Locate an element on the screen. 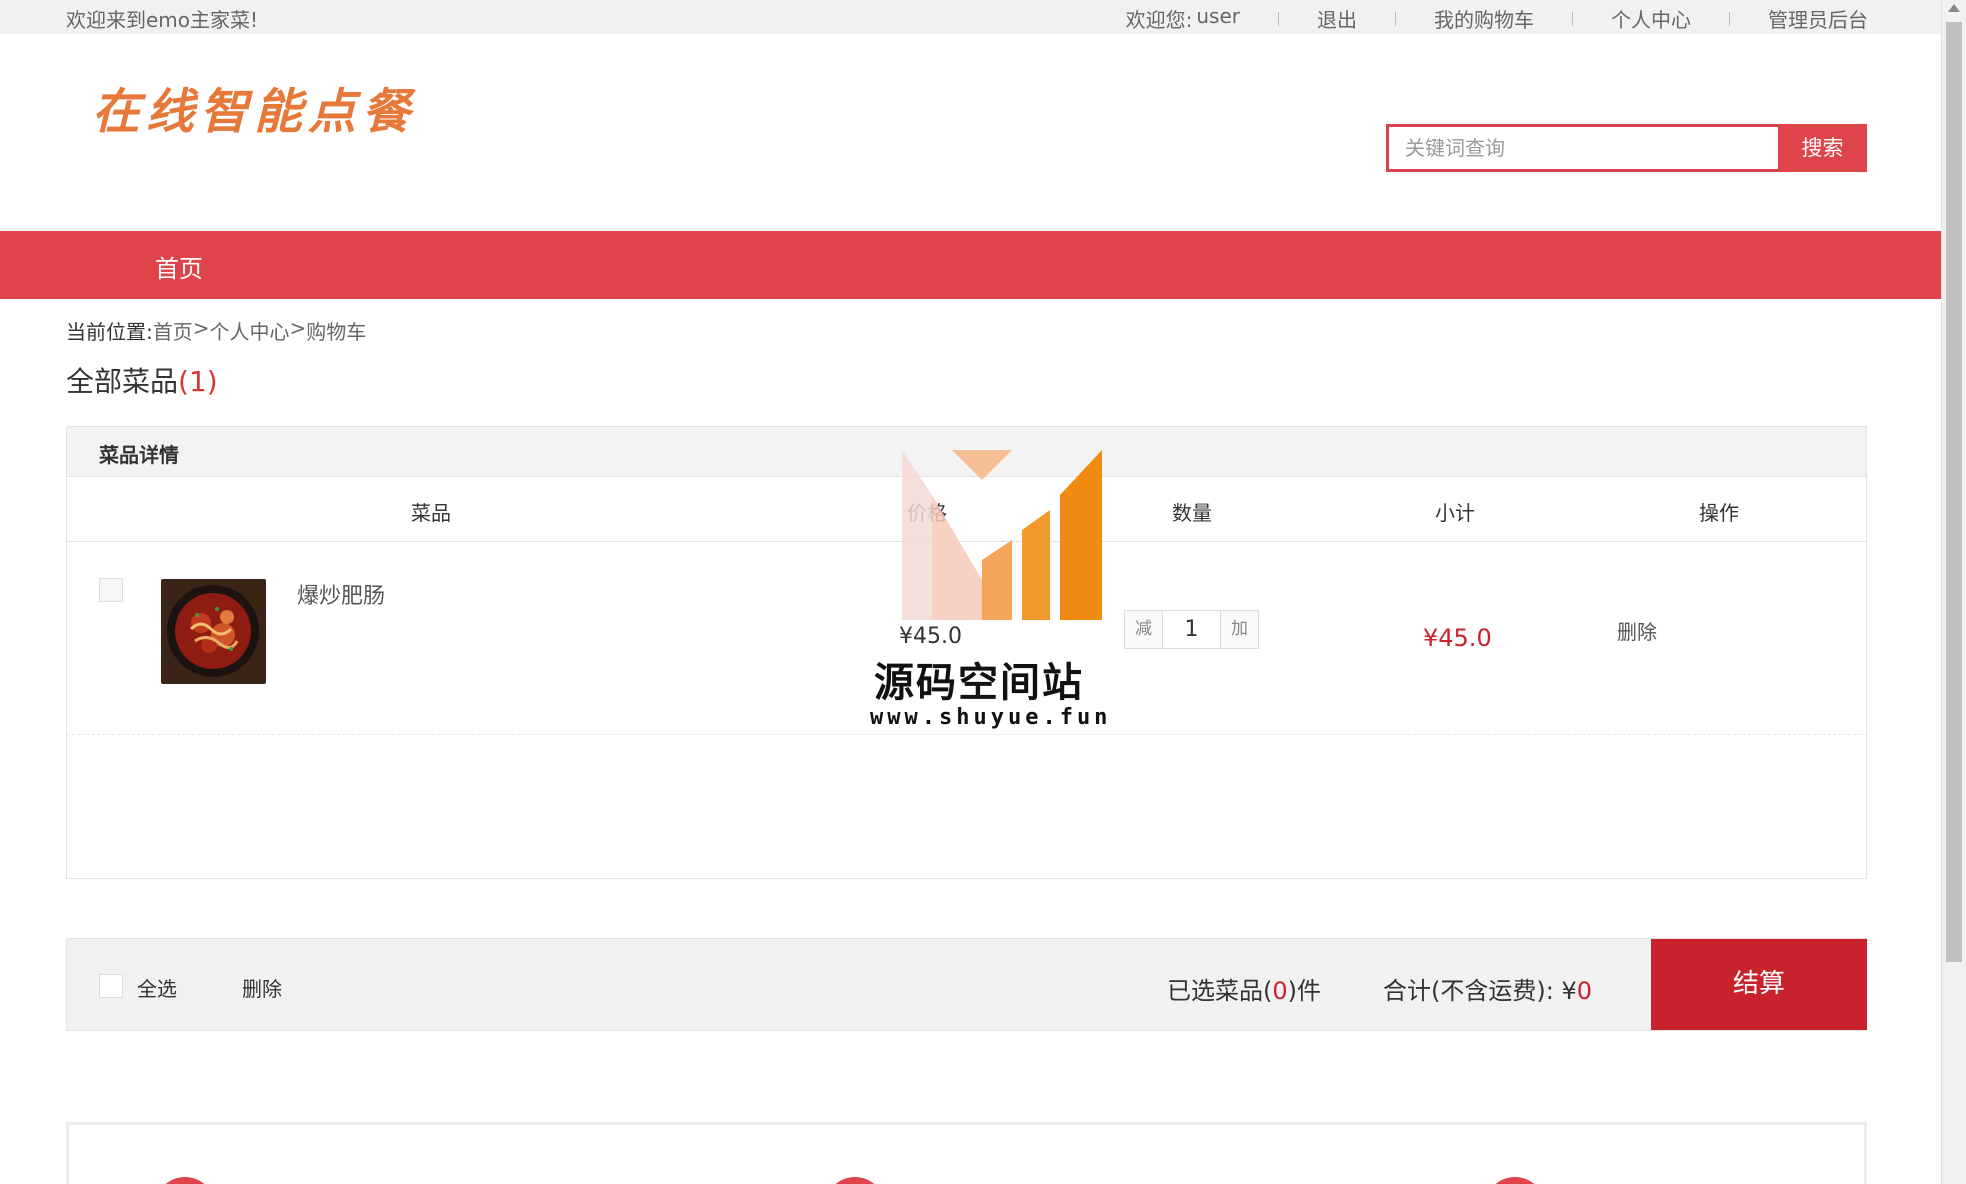 This screenshot has width=1966, height=1184. cart-table-header: 菜品详情 is located at coordinates (966, 452).